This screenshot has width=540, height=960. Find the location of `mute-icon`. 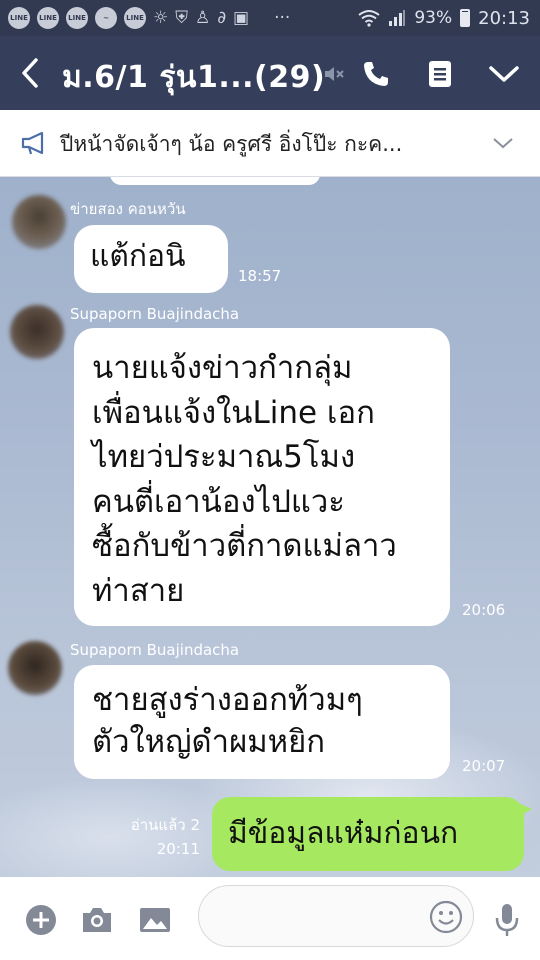

mute-icon is located at coordinates (334, 74).